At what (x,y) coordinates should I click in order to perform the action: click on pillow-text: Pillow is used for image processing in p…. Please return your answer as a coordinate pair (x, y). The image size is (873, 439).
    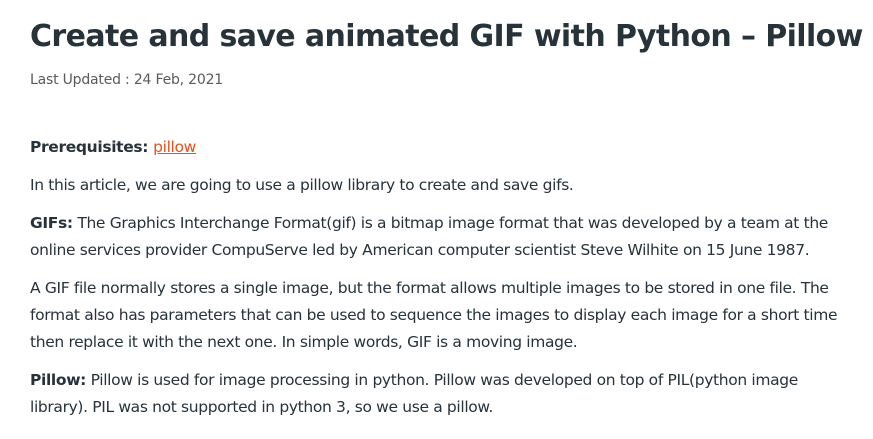
    Looking at the image, I should click on (414, 393).